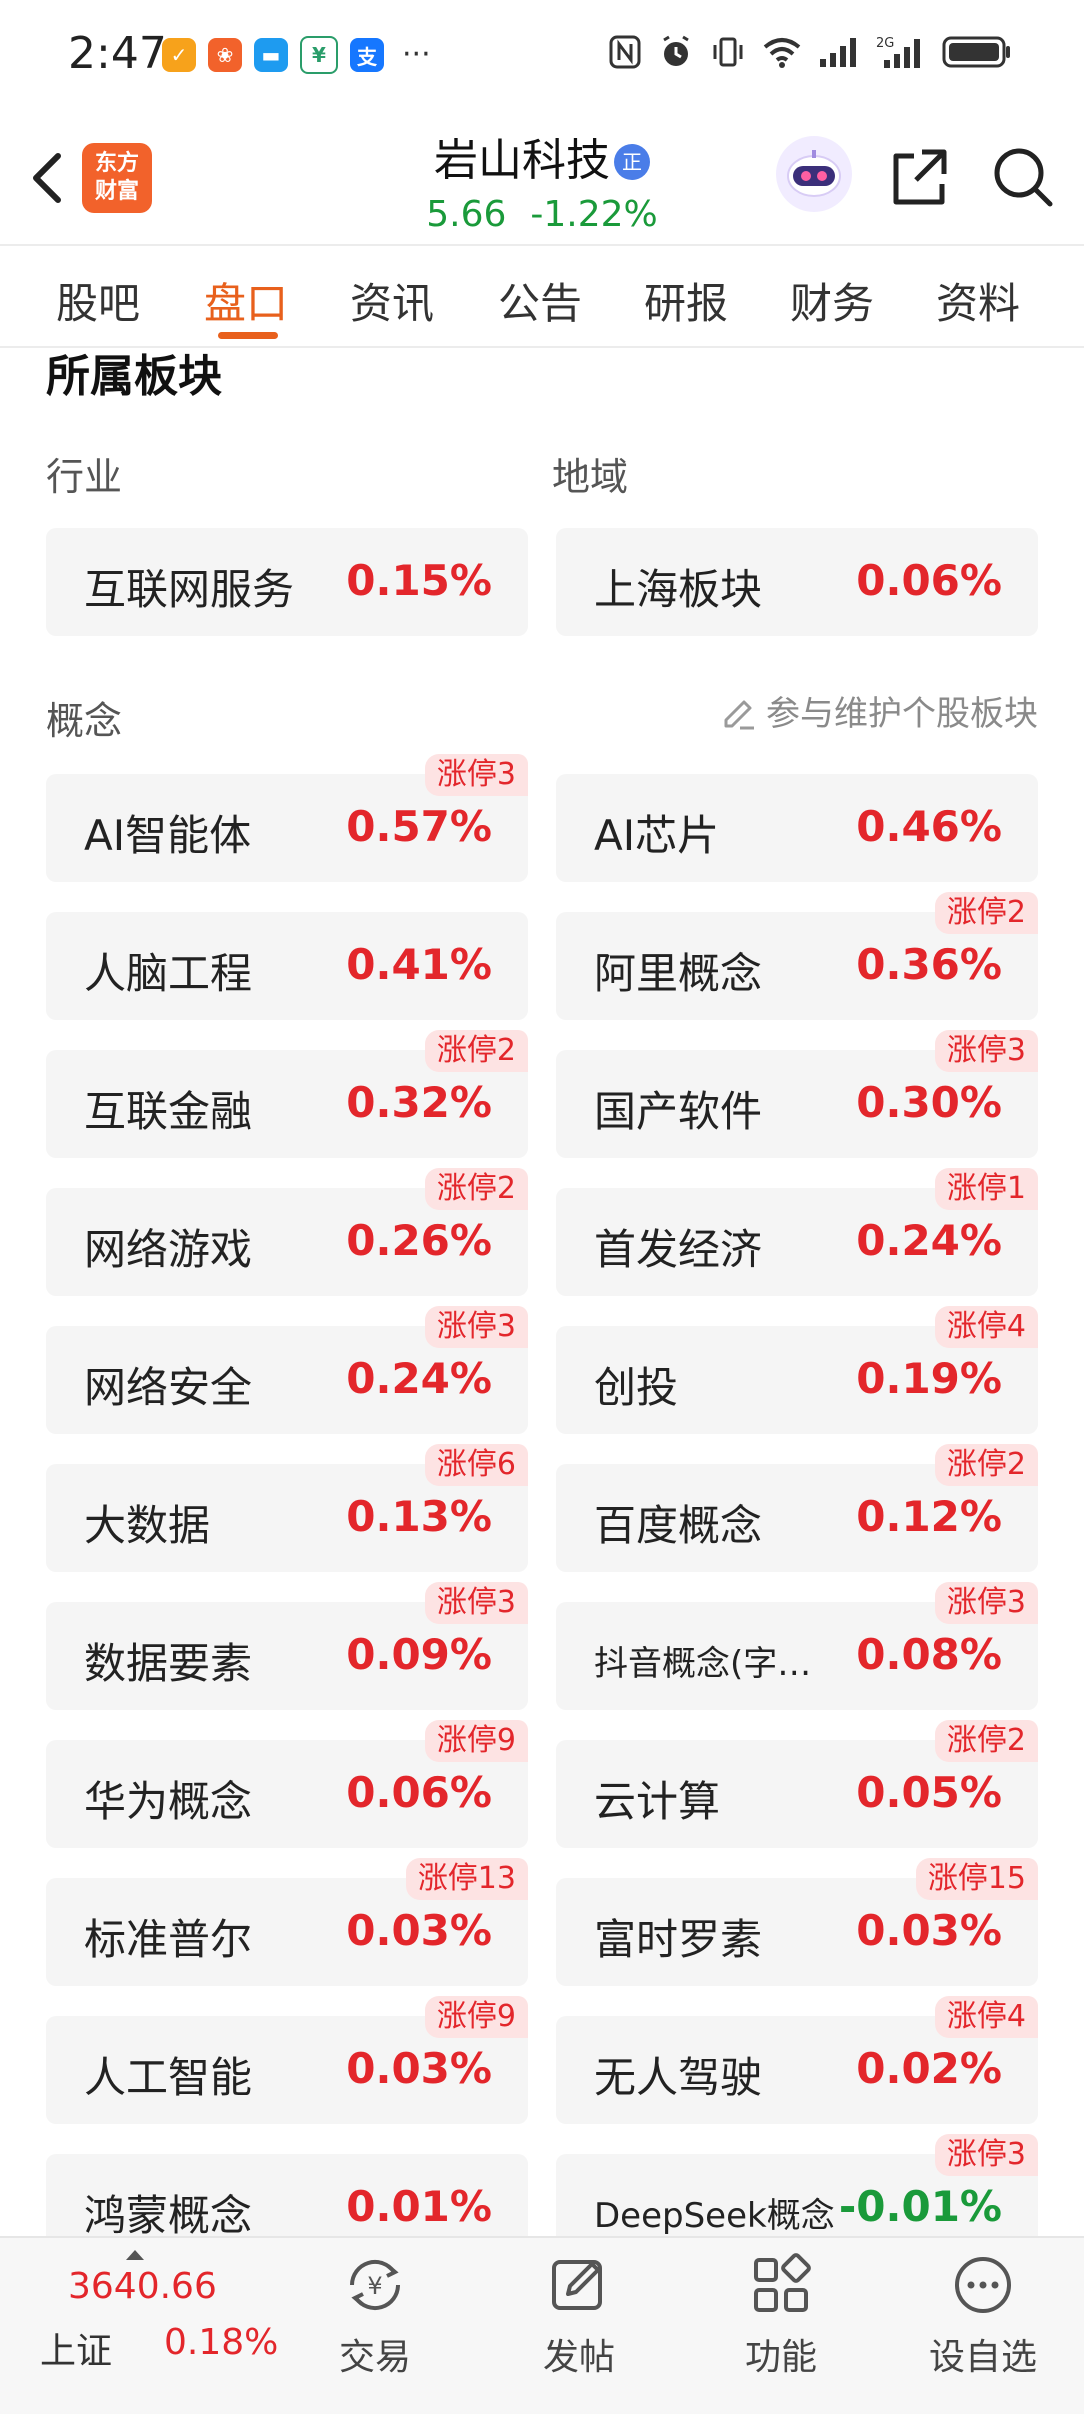  What do you see at coordinates (476, 1741) in the screenshot?
I see `limit-up-badge: 涨停9` at bounding box center [476, 1741].